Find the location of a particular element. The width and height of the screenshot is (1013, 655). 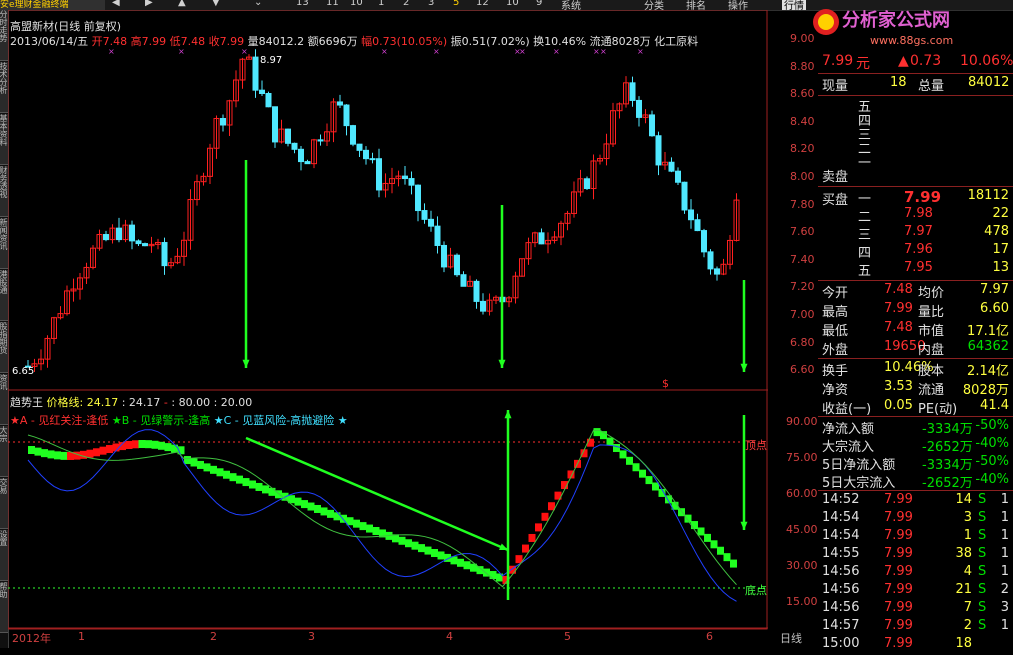

buy-volume: 18112 is located at coordinates (988, 195).